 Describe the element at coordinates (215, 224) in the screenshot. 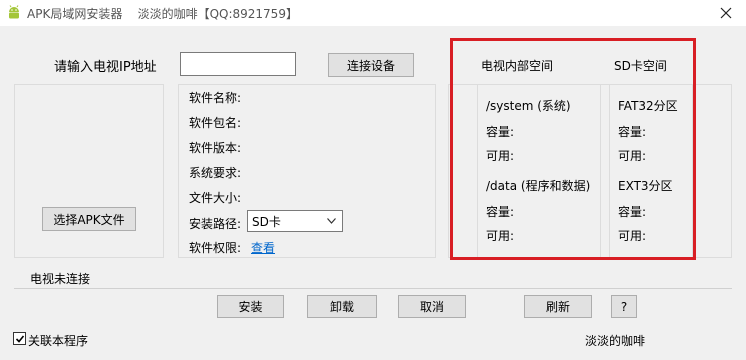

I see `install-path-label: 安装路径:` at that location.